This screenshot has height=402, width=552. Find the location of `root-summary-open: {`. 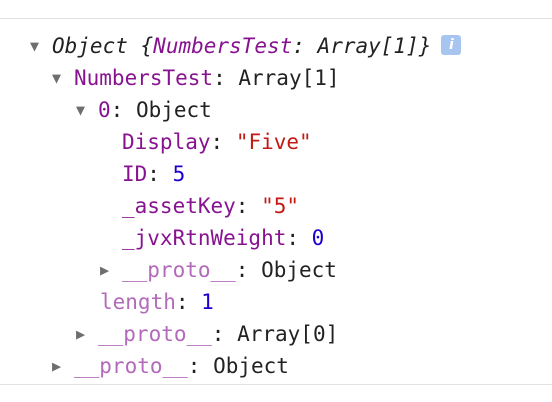

root-summary-open: { is located at coordinates (147, 46).